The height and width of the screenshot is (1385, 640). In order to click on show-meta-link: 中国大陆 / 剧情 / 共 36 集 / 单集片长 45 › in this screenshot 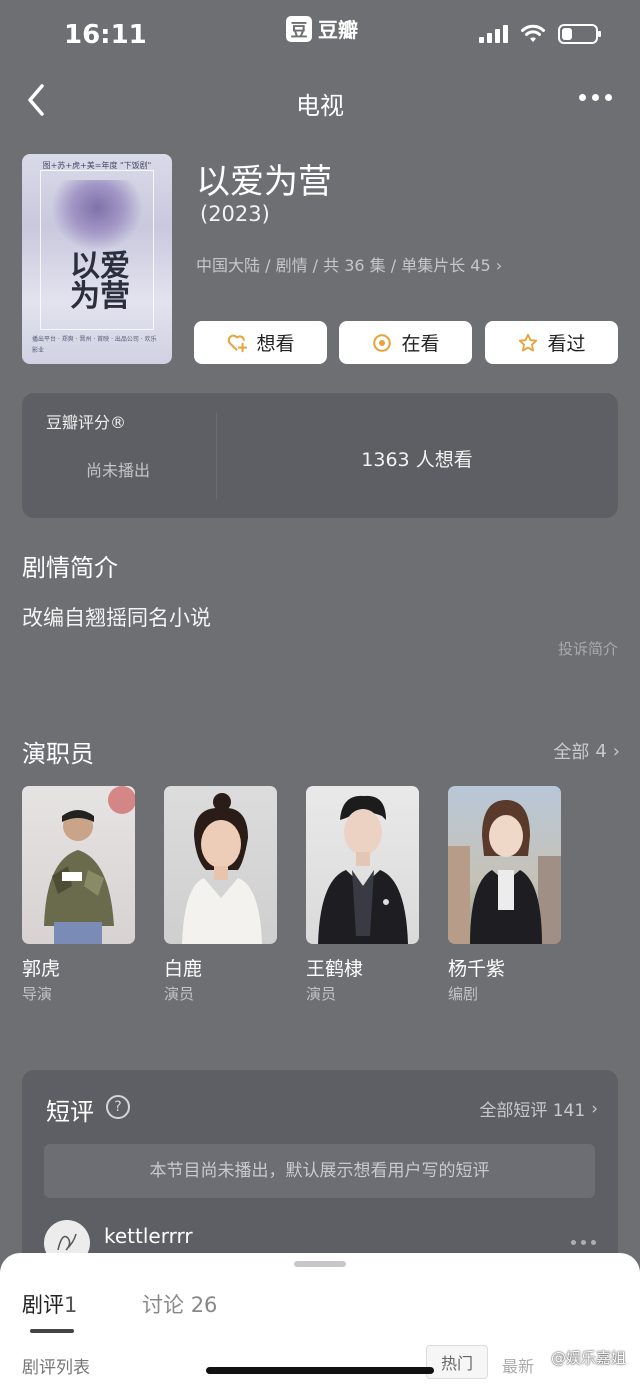, I will do `click(349, 264)`.